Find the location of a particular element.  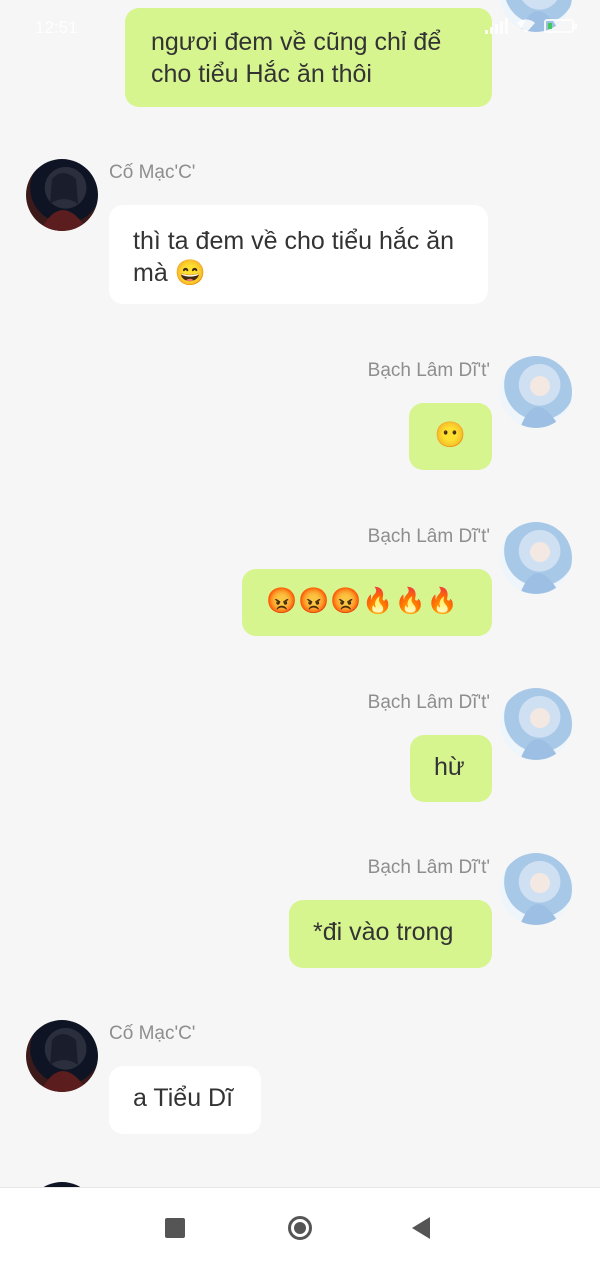

message-text: a Tiểu Dĩ is located at coordinates (183, 1098).